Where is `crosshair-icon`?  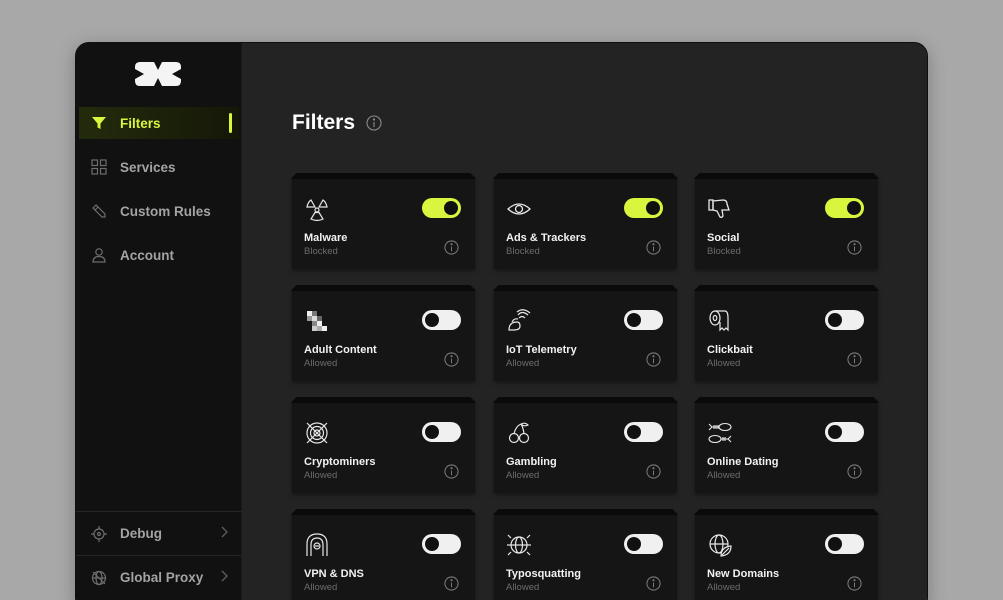
crosshair-icon is located at coordinates (99, 534).